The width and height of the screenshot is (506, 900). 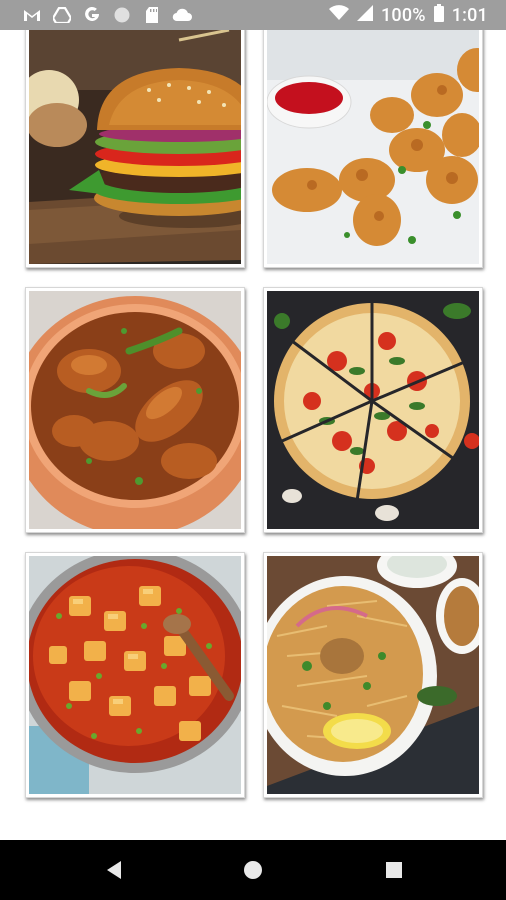 What do you see at coordinates (122, 15) in the screenshot?
I see `circle-icon` at bounding box center [122, 15].